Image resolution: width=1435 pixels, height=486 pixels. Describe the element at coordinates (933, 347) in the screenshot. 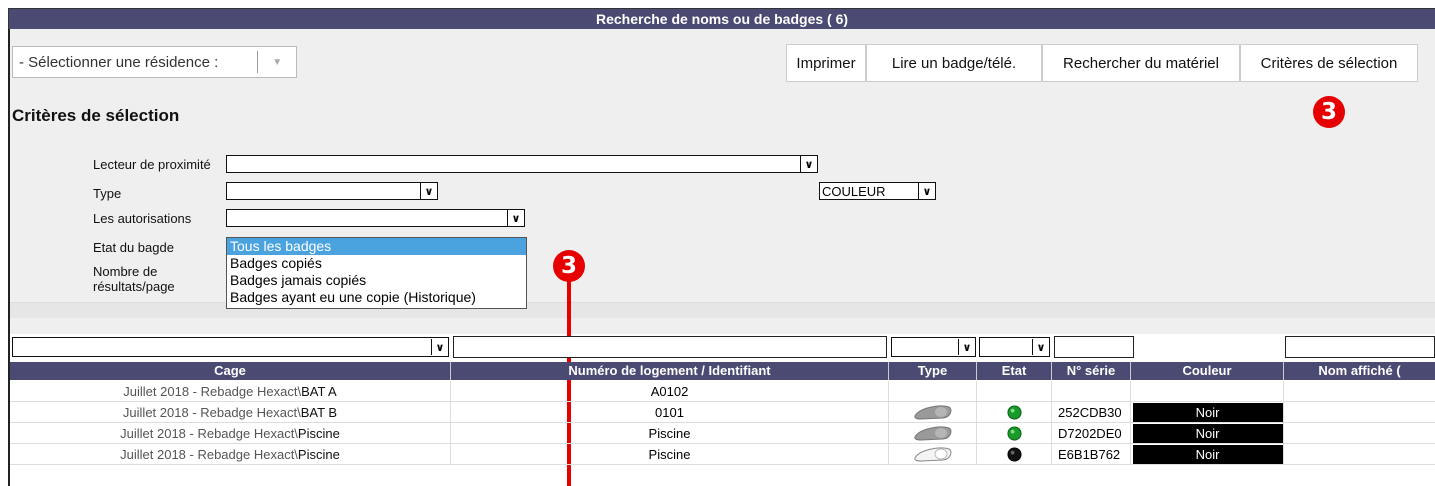

I see `type-filter-select: ∨` at that location.